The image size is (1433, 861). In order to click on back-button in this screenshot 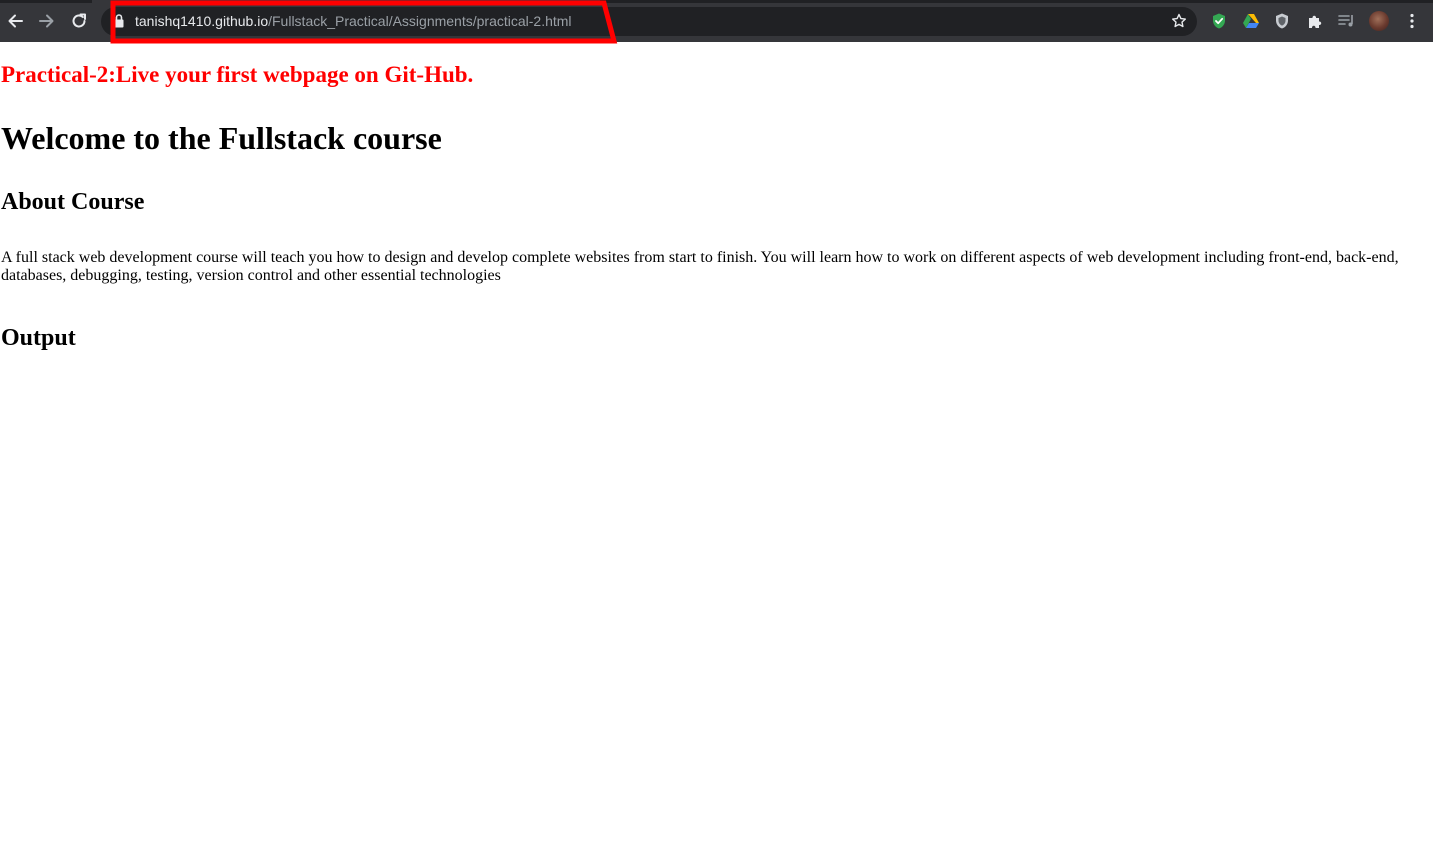, I will do `click(15, 21)`.